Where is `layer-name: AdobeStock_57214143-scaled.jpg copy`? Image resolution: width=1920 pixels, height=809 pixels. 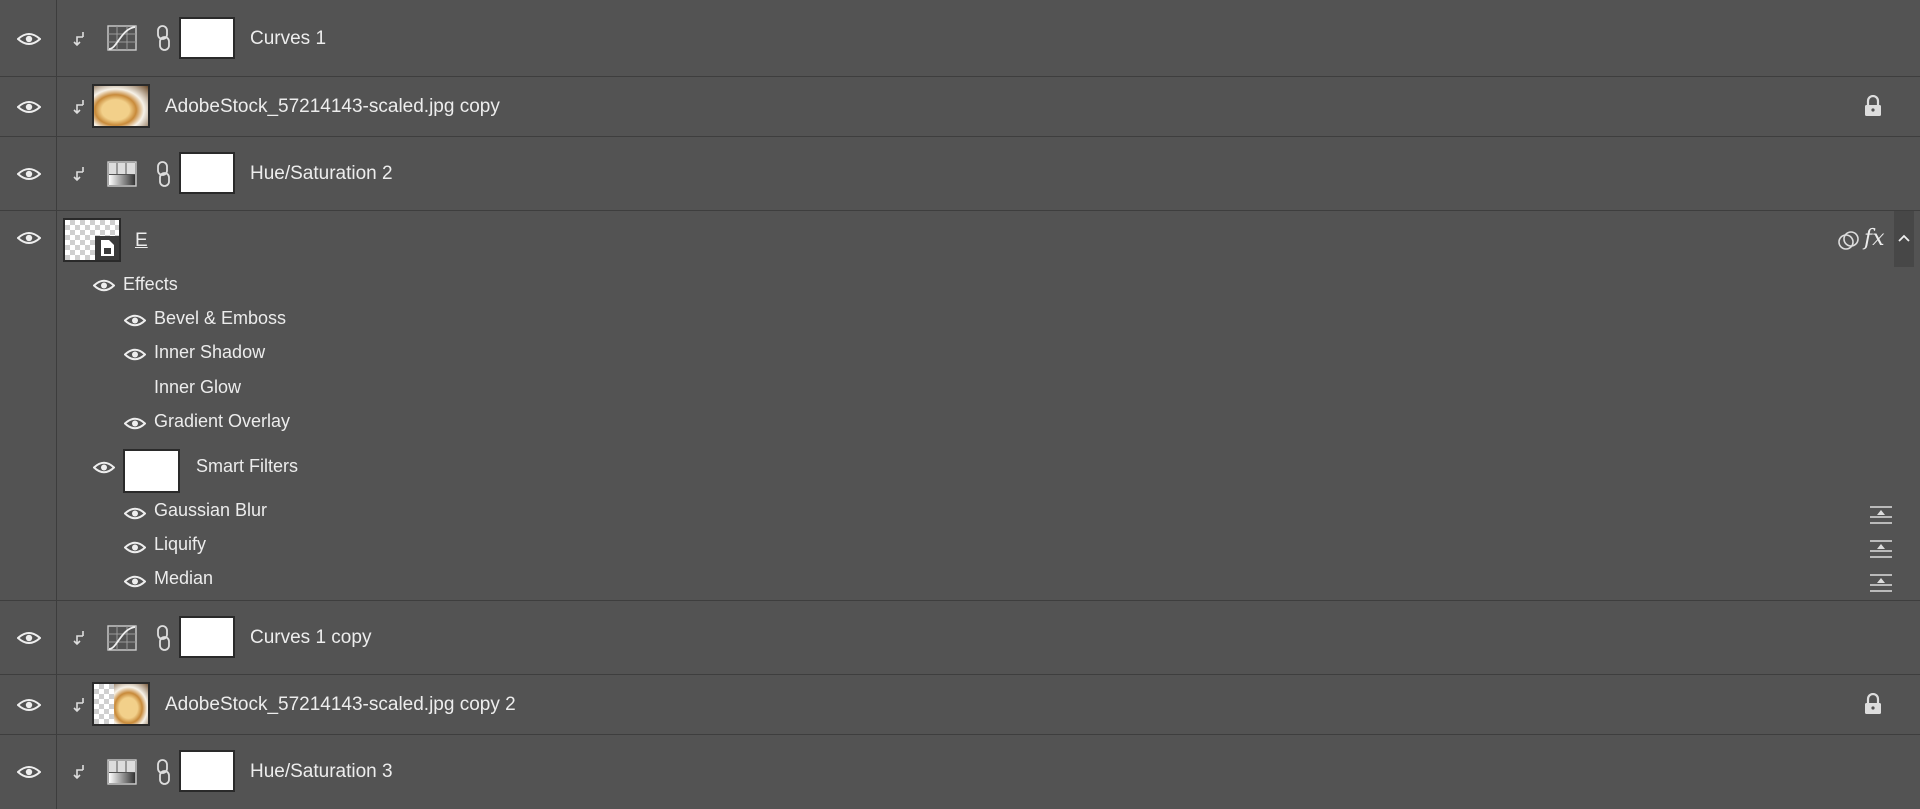
layer-name: AdobeStock_57214143-scaled.jpg copy is located at coordinates (332, 107).